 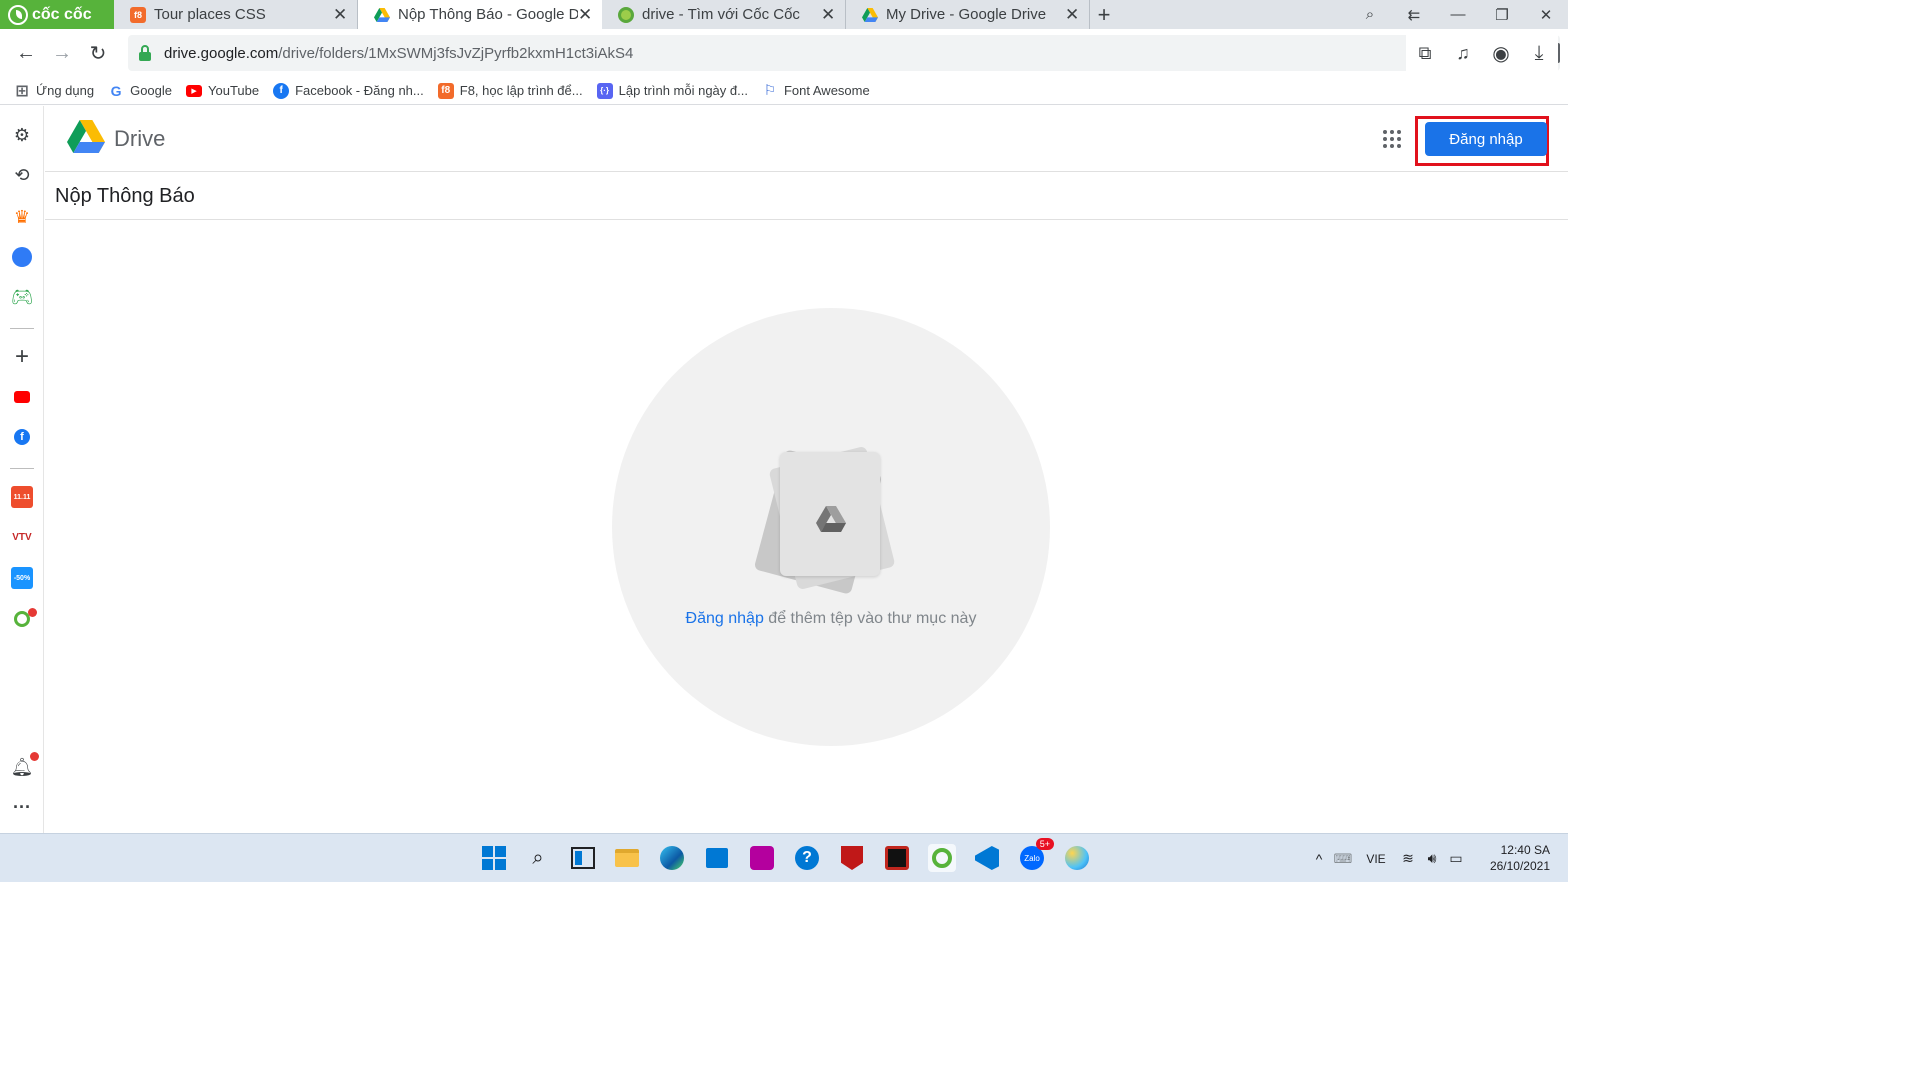 I want to click on tab-my-drive: My Drive - Google Drive ✕, so click(x=968, y=14).